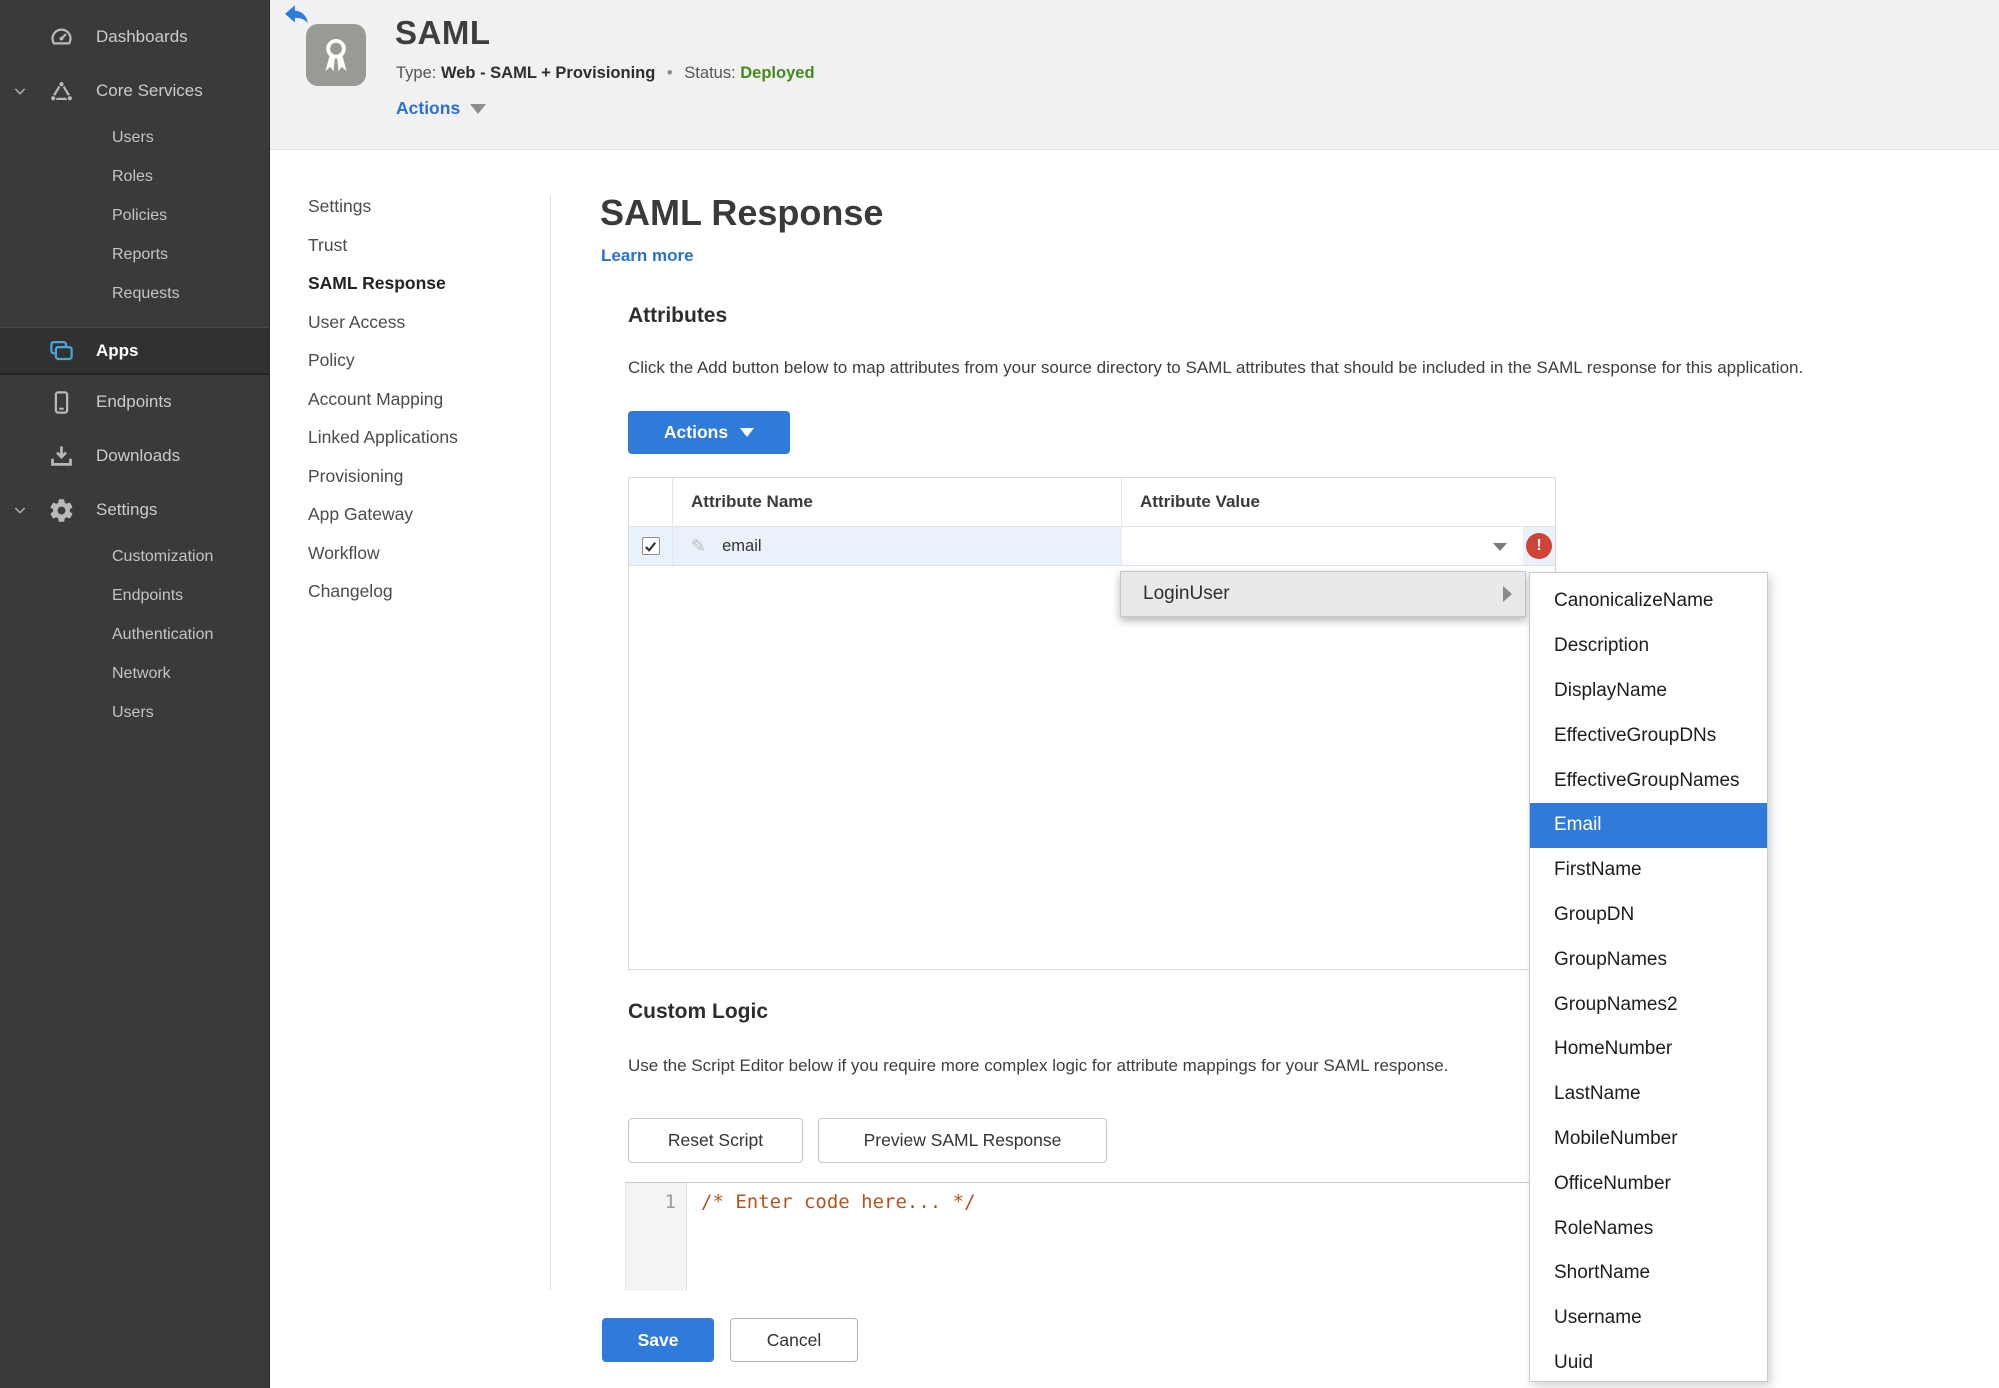 Image resolution: width=1999 pixels, height=1388 pixels. I want to click on attribute-value-cell, so click(1322, 546).